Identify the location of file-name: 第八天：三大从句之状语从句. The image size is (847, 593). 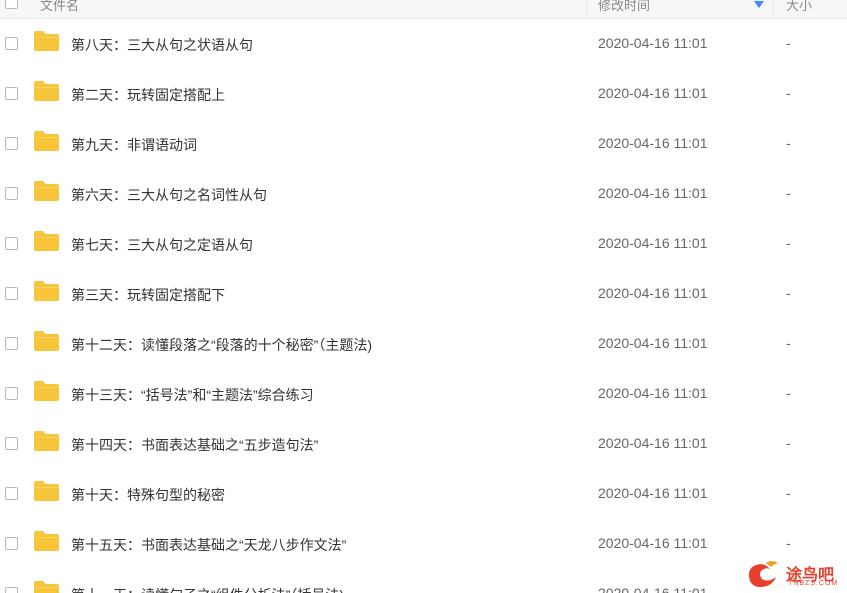
(162, 45).